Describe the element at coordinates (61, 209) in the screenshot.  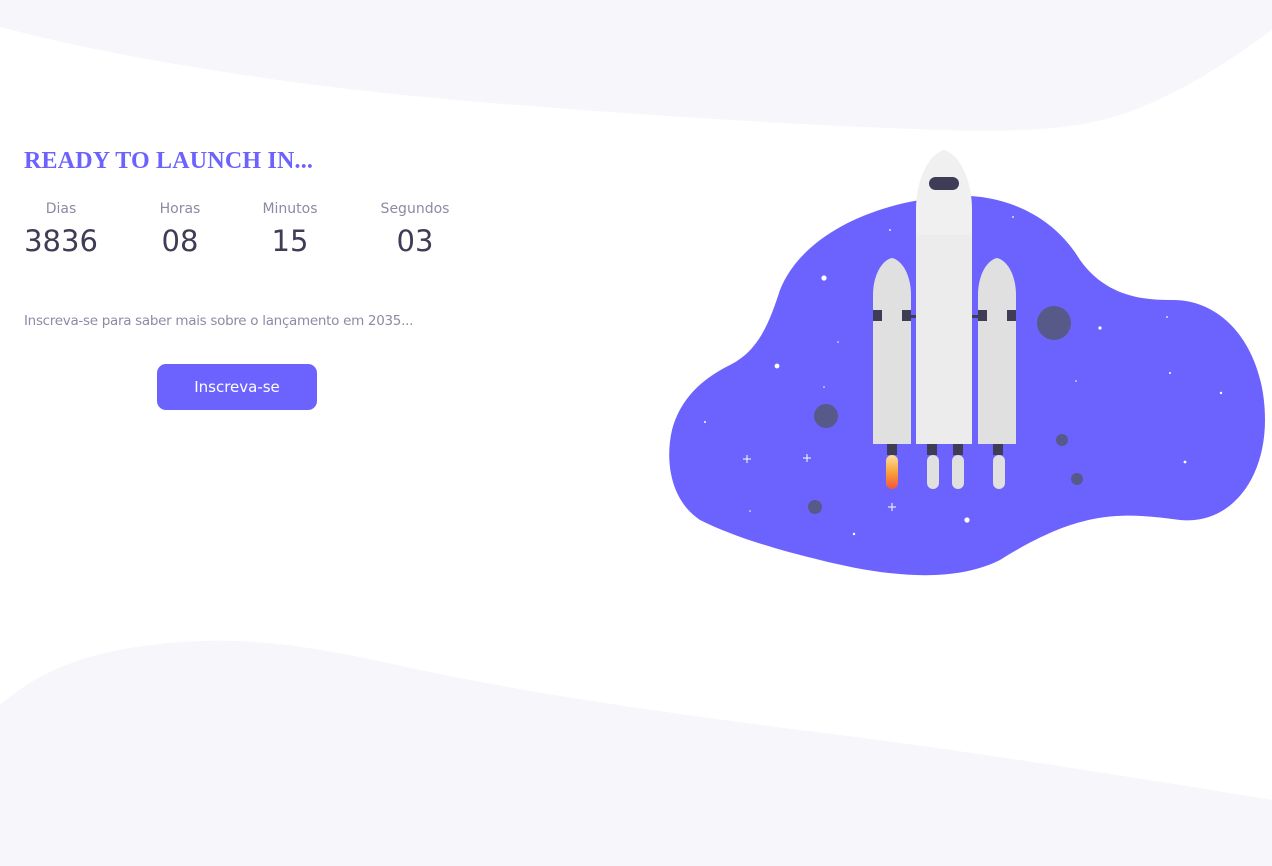
I see `days-label: Dias` at that location.